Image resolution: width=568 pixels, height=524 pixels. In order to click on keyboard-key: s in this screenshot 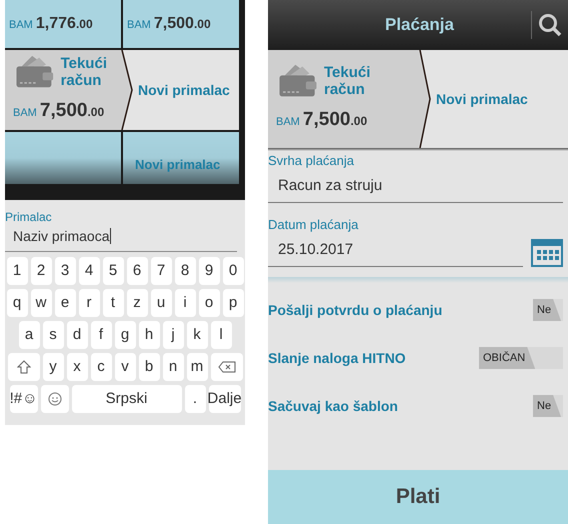, I will do `click(53, 335)`.